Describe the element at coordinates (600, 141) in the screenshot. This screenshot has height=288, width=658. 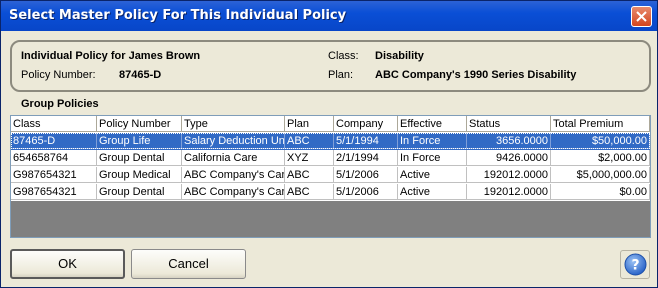
I see `cell-total-premium: $50,000.00` at that location.